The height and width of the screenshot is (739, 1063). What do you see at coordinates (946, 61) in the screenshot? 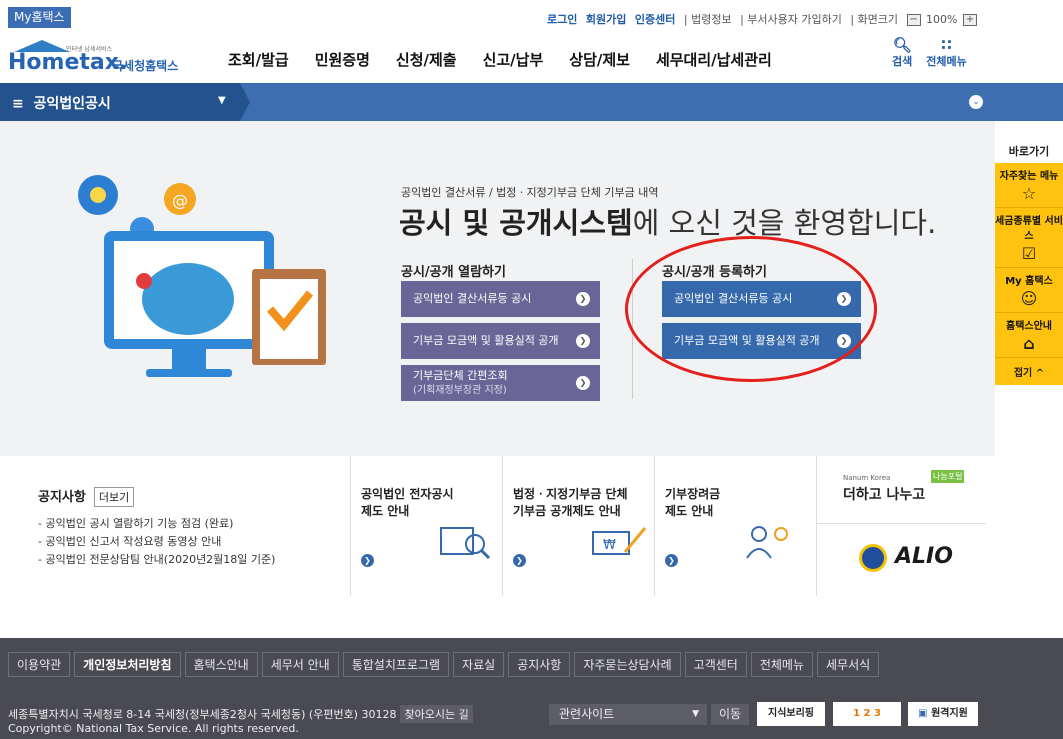
I see `all-menu-label: 전체메뉴` at bounding box center [946, 61].